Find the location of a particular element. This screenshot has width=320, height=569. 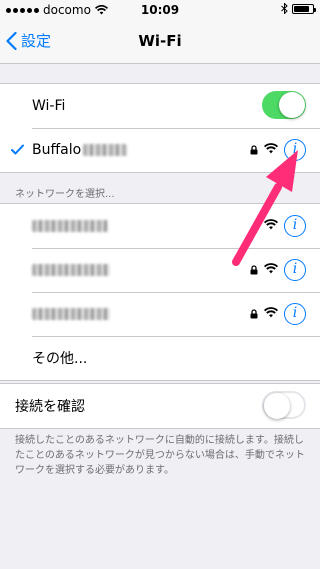

page-title: Wi-Fi is located at coordinates (160, 41).